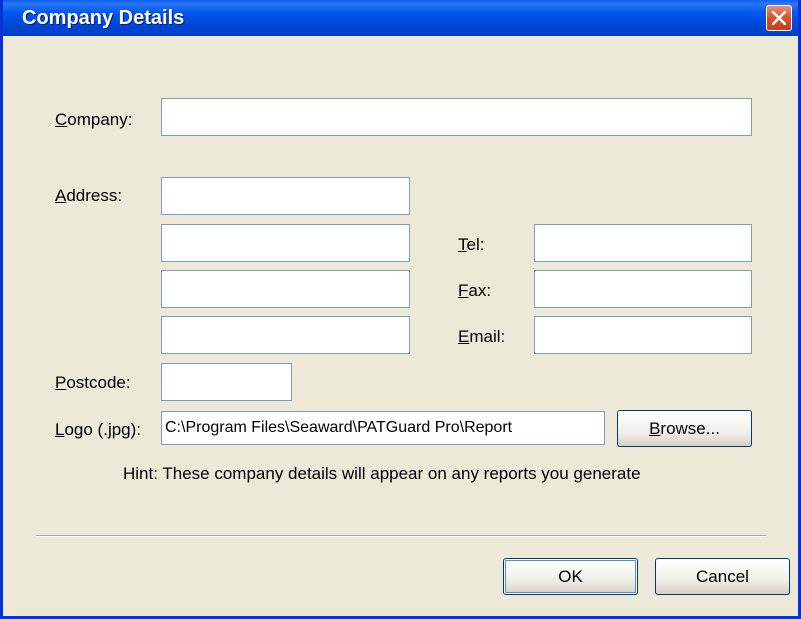 The image size is (801, 619). What do you see at coordinates (456, 117) in the screenshot?
I see `company-input` at bounding box center [456, 117].